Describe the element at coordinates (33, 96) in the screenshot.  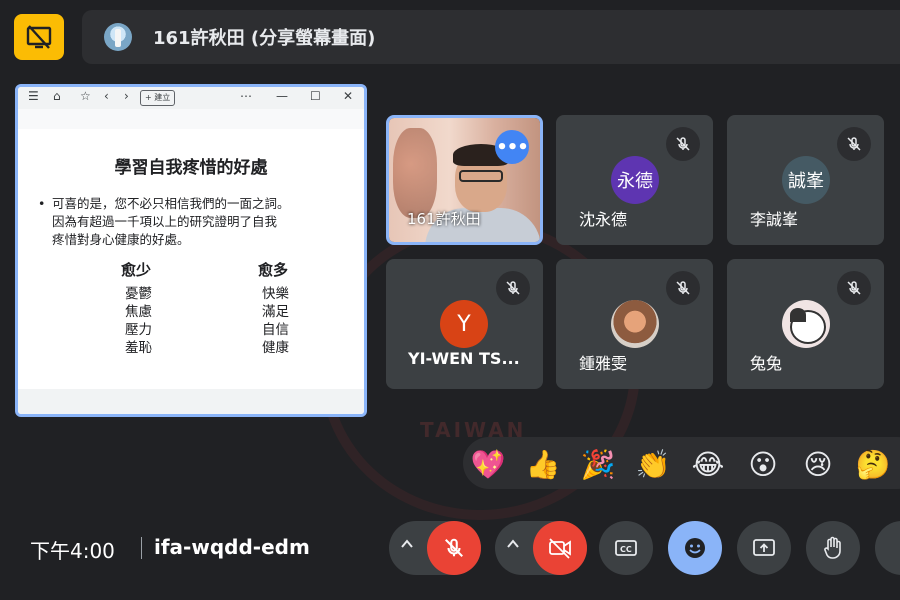
I see `menu-icon: ☰` at that location.